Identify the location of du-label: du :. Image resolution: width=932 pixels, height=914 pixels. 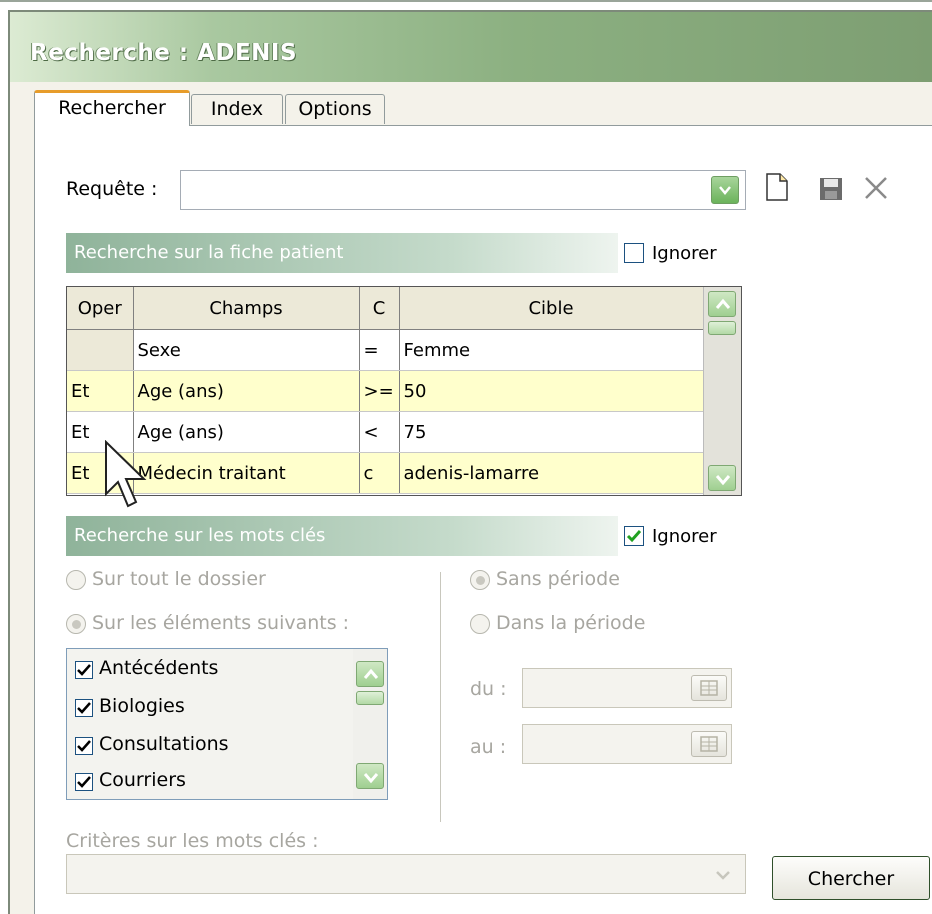
(488, 689).